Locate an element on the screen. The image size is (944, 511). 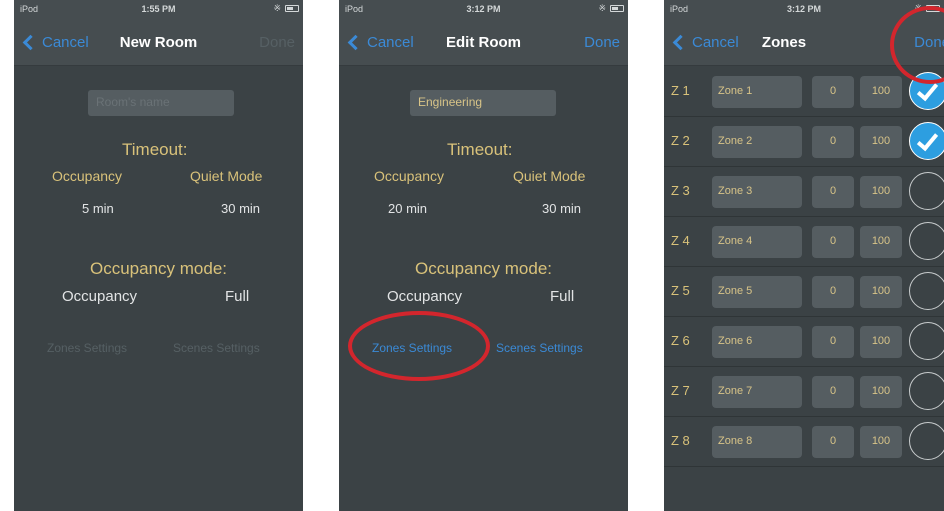
status-time: 1:55 PM is located at coordinates (158, 9).